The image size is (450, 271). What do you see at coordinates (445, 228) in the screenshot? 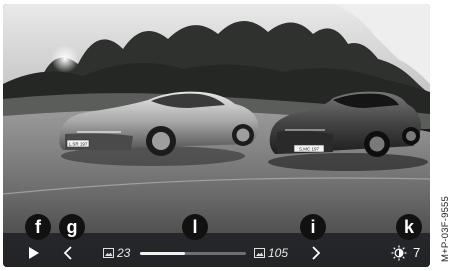
I see `figure-id: M+P-03F-9555` at bounding box center [445, 228].